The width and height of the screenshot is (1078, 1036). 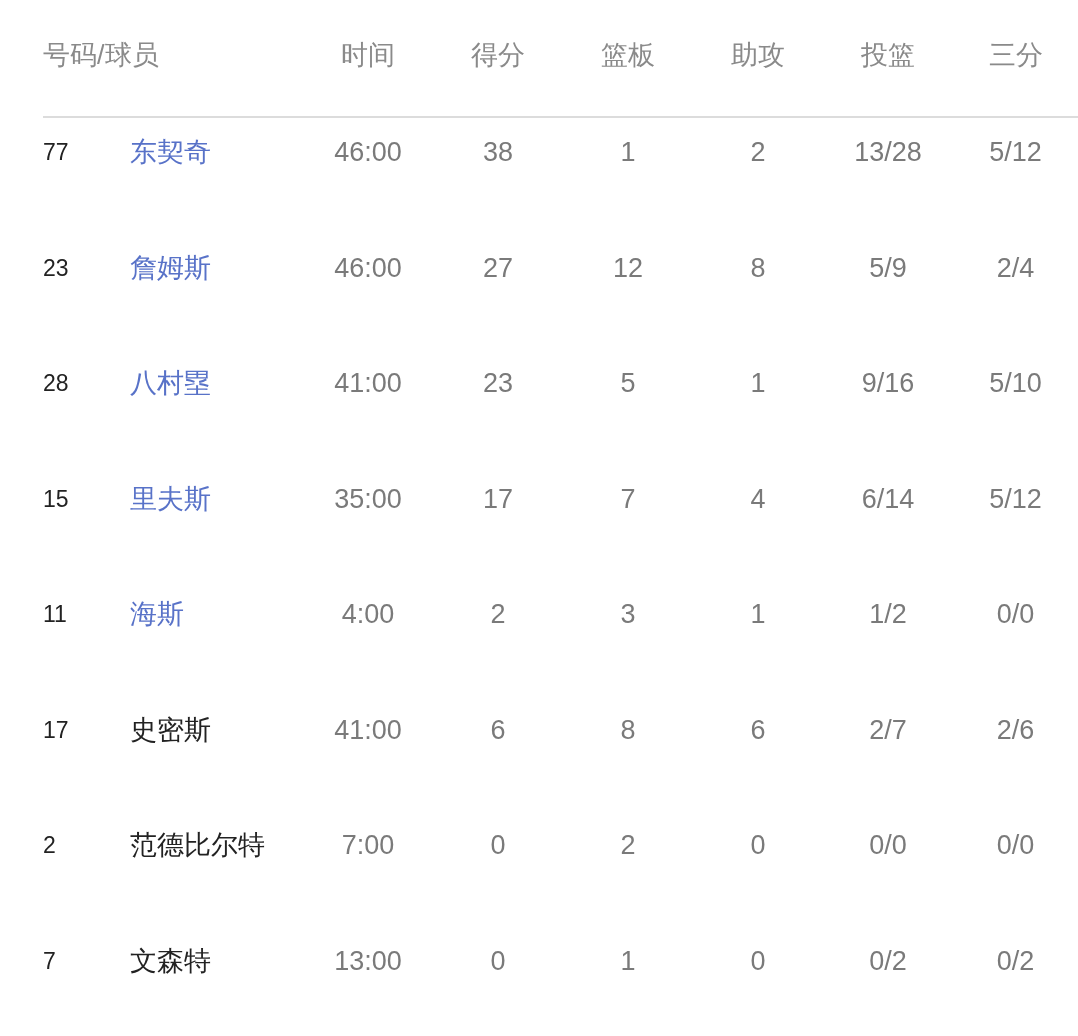 What do you see at coordinates (497, 383) in the screenshot?
I see `stat-value: 23` at bounding box center [497, 383].